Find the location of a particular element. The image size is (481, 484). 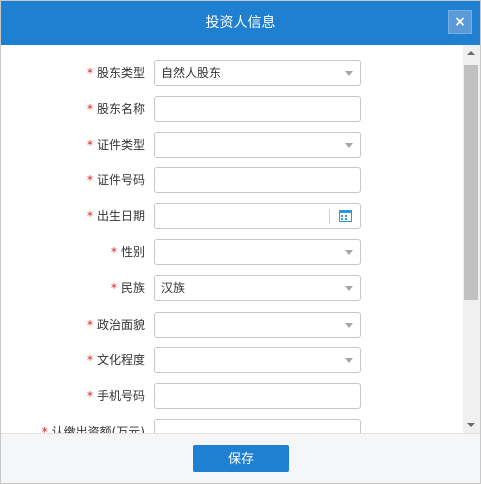

form-row-education: * 文化程度 is located at coordinates (231, 360).